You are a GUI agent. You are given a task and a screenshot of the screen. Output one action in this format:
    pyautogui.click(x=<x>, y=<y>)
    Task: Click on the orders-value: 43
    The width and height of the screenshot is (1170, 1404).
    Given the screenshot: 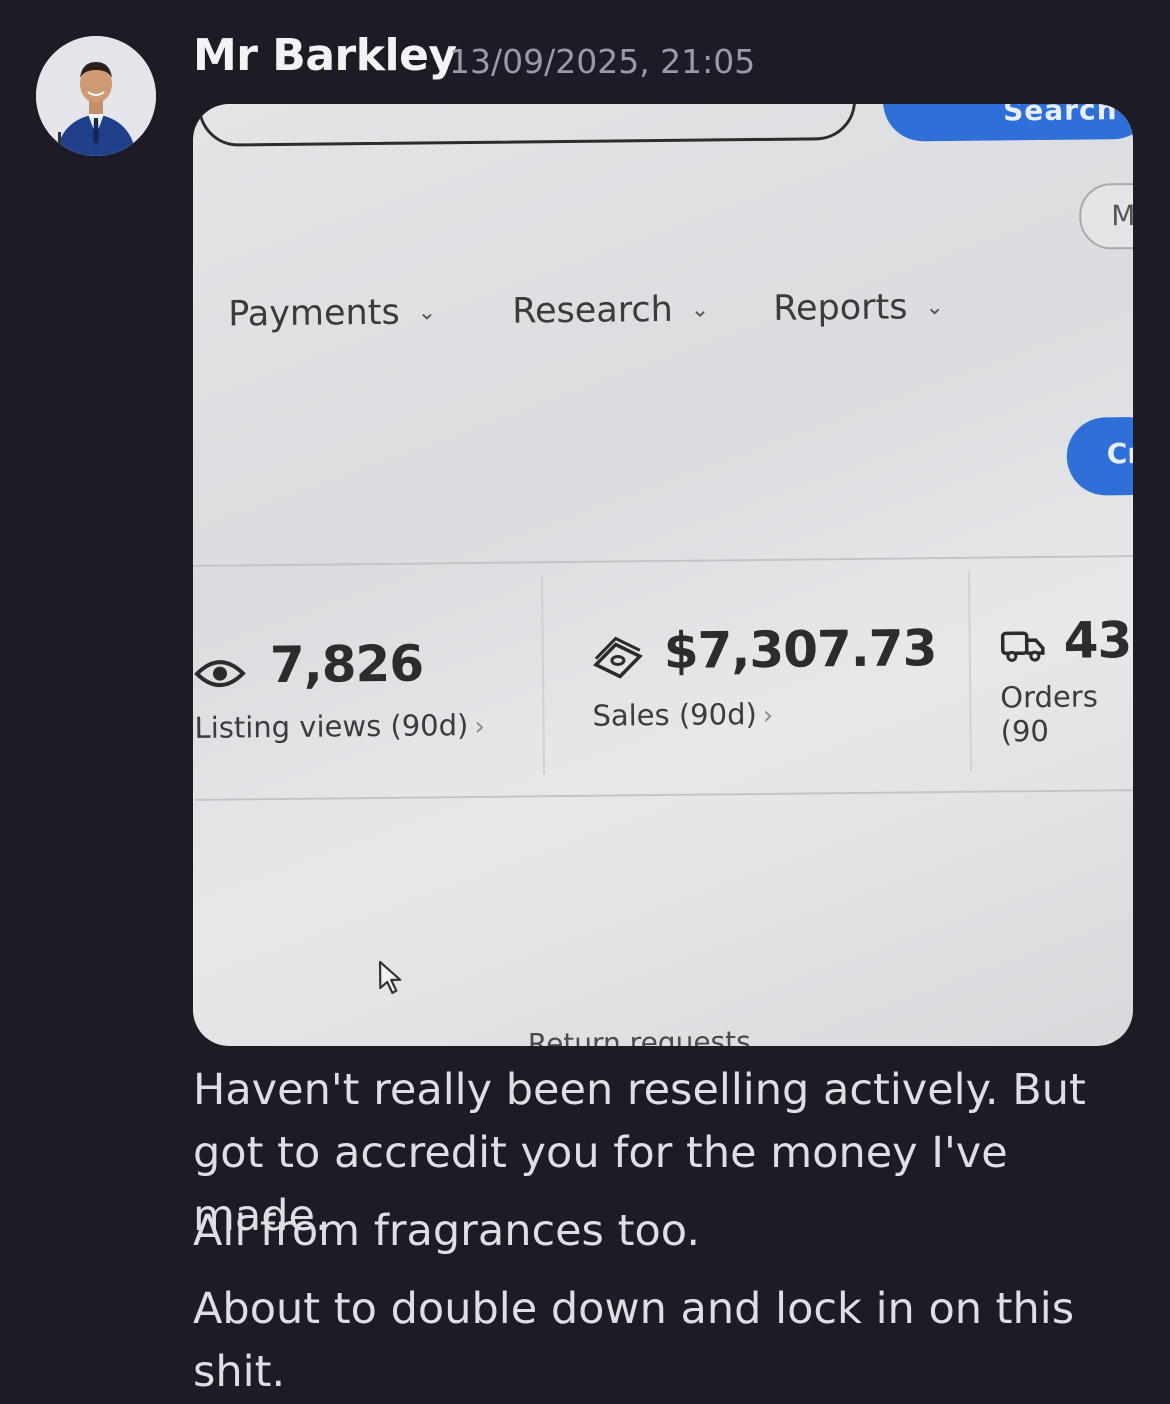 What is the action you would take?
    pyautogui.click(x=1097, y=640)
    